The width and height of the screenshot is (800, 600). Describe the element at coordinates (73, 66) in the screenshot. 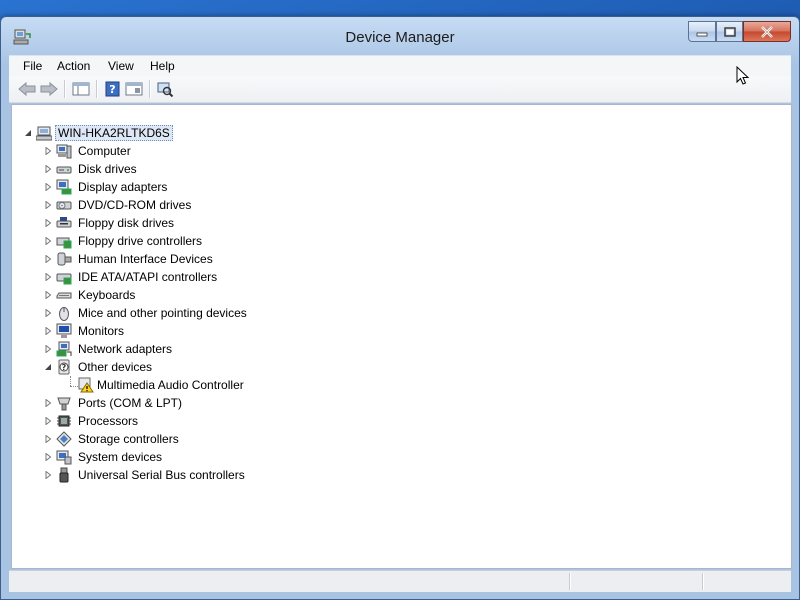

I see `menu-action: Action` at that location.